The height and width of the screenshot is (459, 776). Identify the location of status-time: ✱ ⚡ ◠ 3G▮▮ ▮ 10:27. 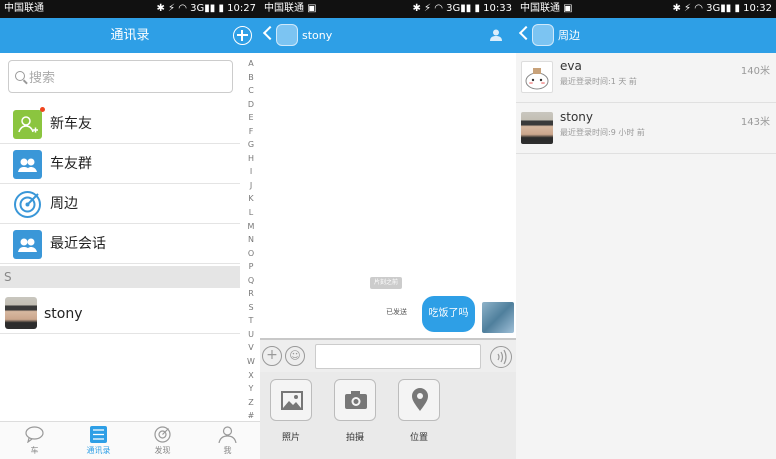
(206, 8).